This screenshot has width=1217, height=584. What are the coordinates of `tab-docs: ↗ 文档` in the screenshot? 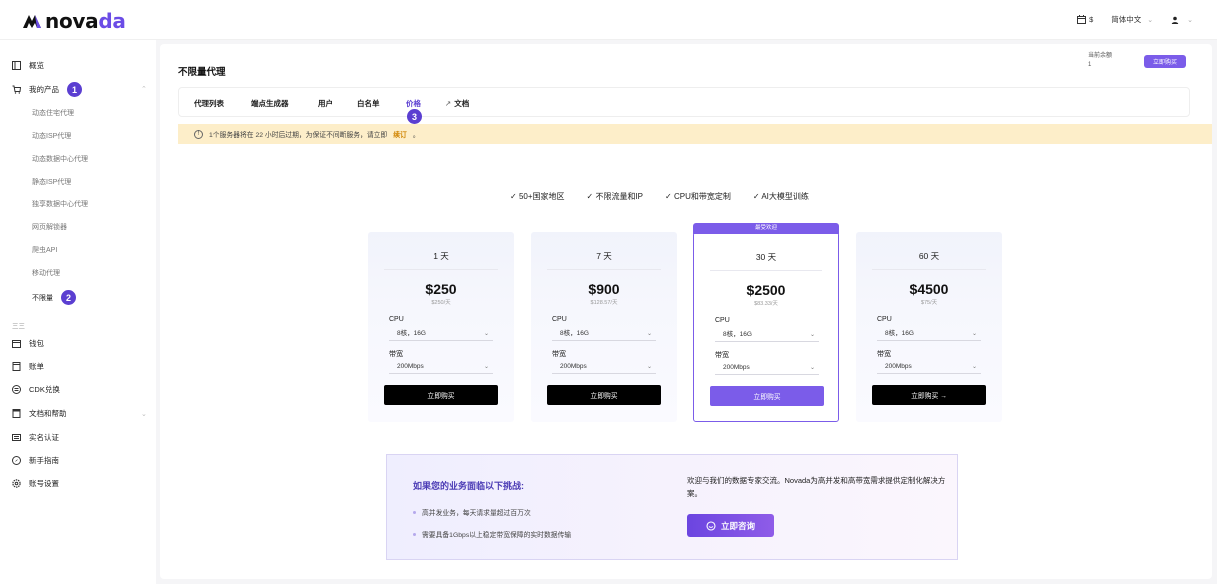 It's located at (457, 103).